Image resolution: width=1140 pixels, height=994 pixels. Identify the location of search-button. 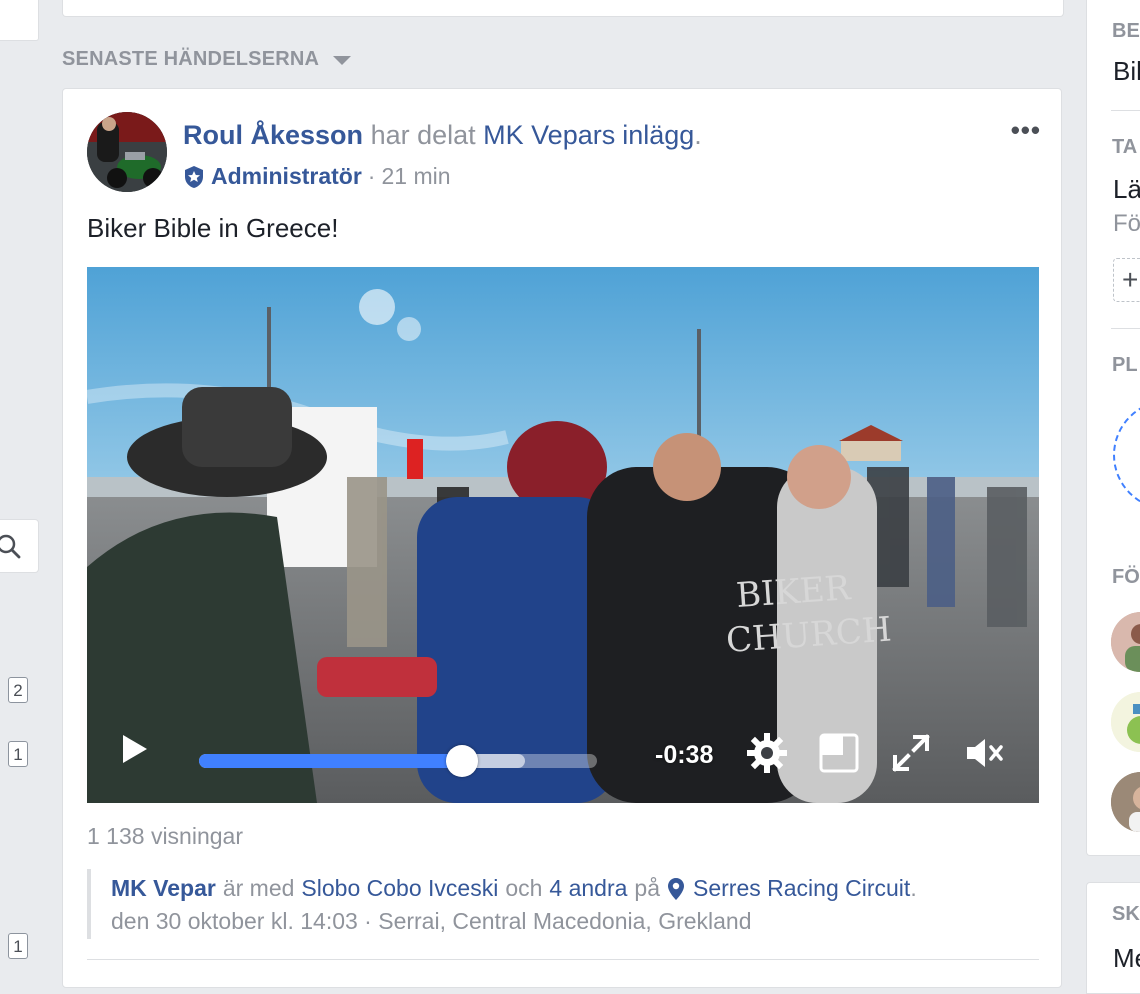
(19, 546).